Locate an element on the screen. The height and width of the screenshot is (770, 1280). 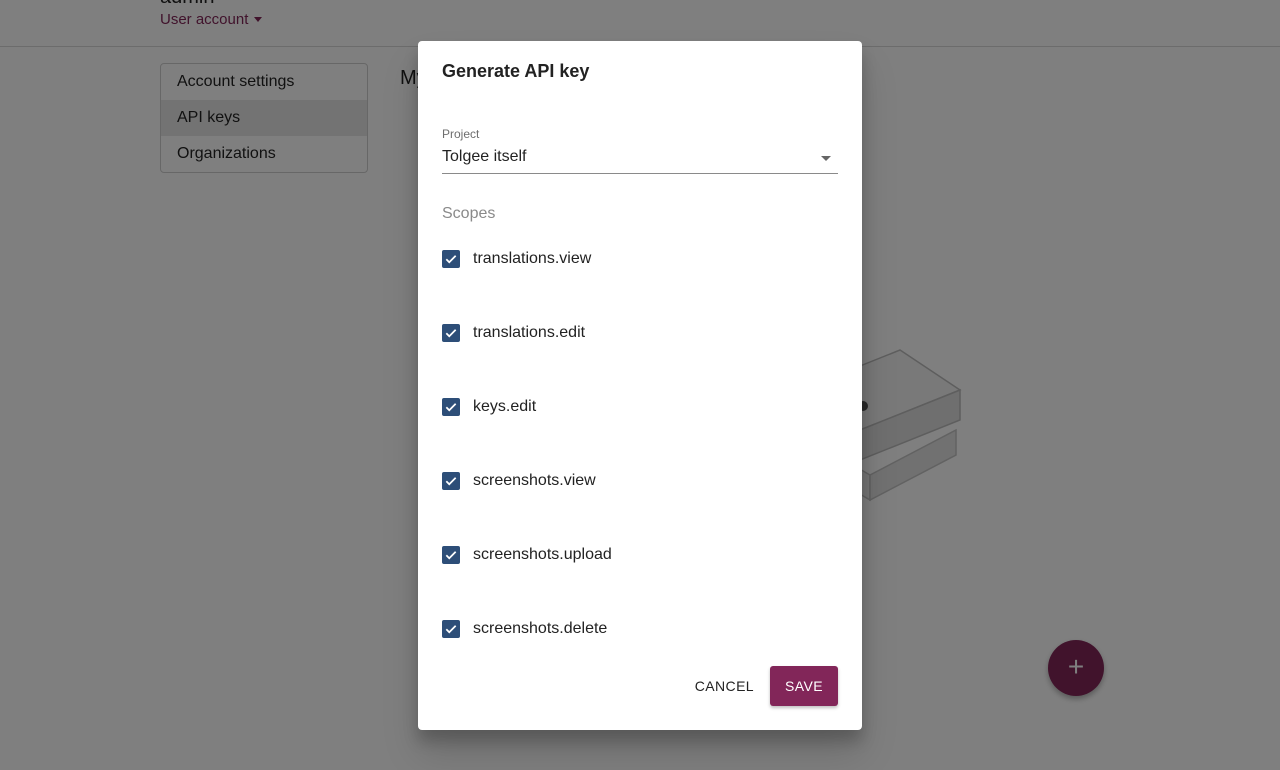
cancel-button: CANCEL is located at coordinates (724, 686).